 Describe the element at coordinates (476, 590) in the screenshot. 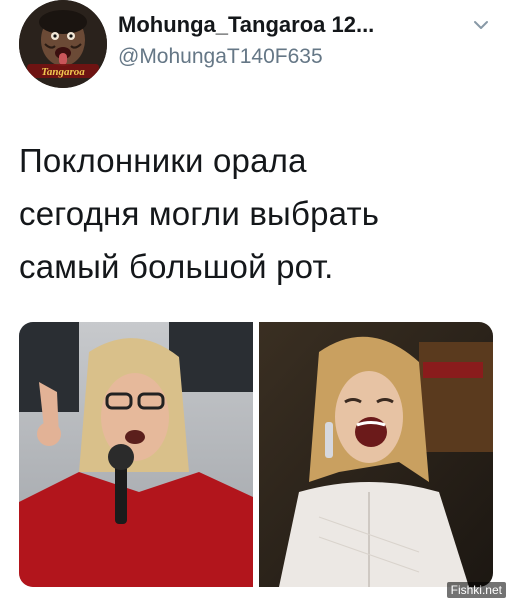

I see `watermark: Fishki.net` at that location.